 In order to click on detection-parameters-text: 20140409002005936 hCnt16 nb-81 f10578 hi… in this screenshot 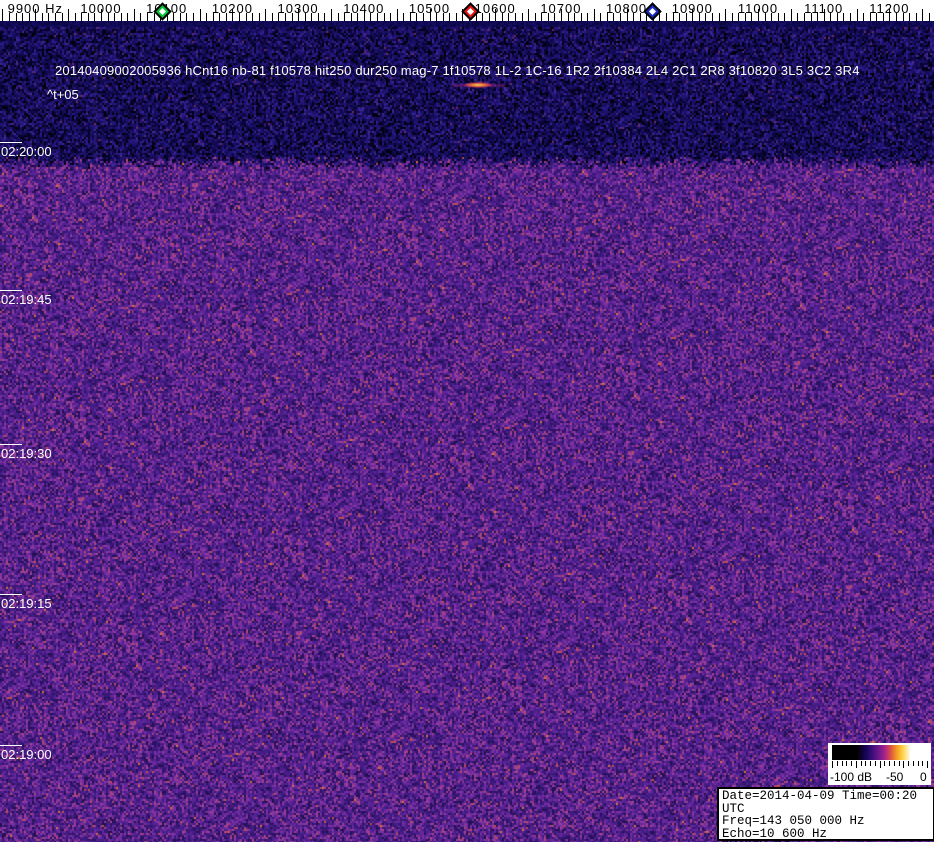, I will do `click(457, 70)`.